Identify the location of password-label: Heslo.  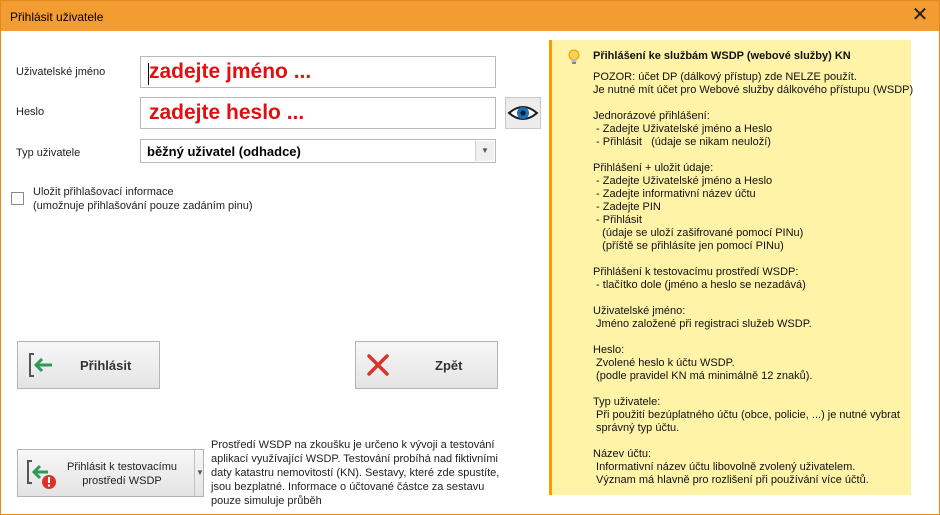
(30, 112).